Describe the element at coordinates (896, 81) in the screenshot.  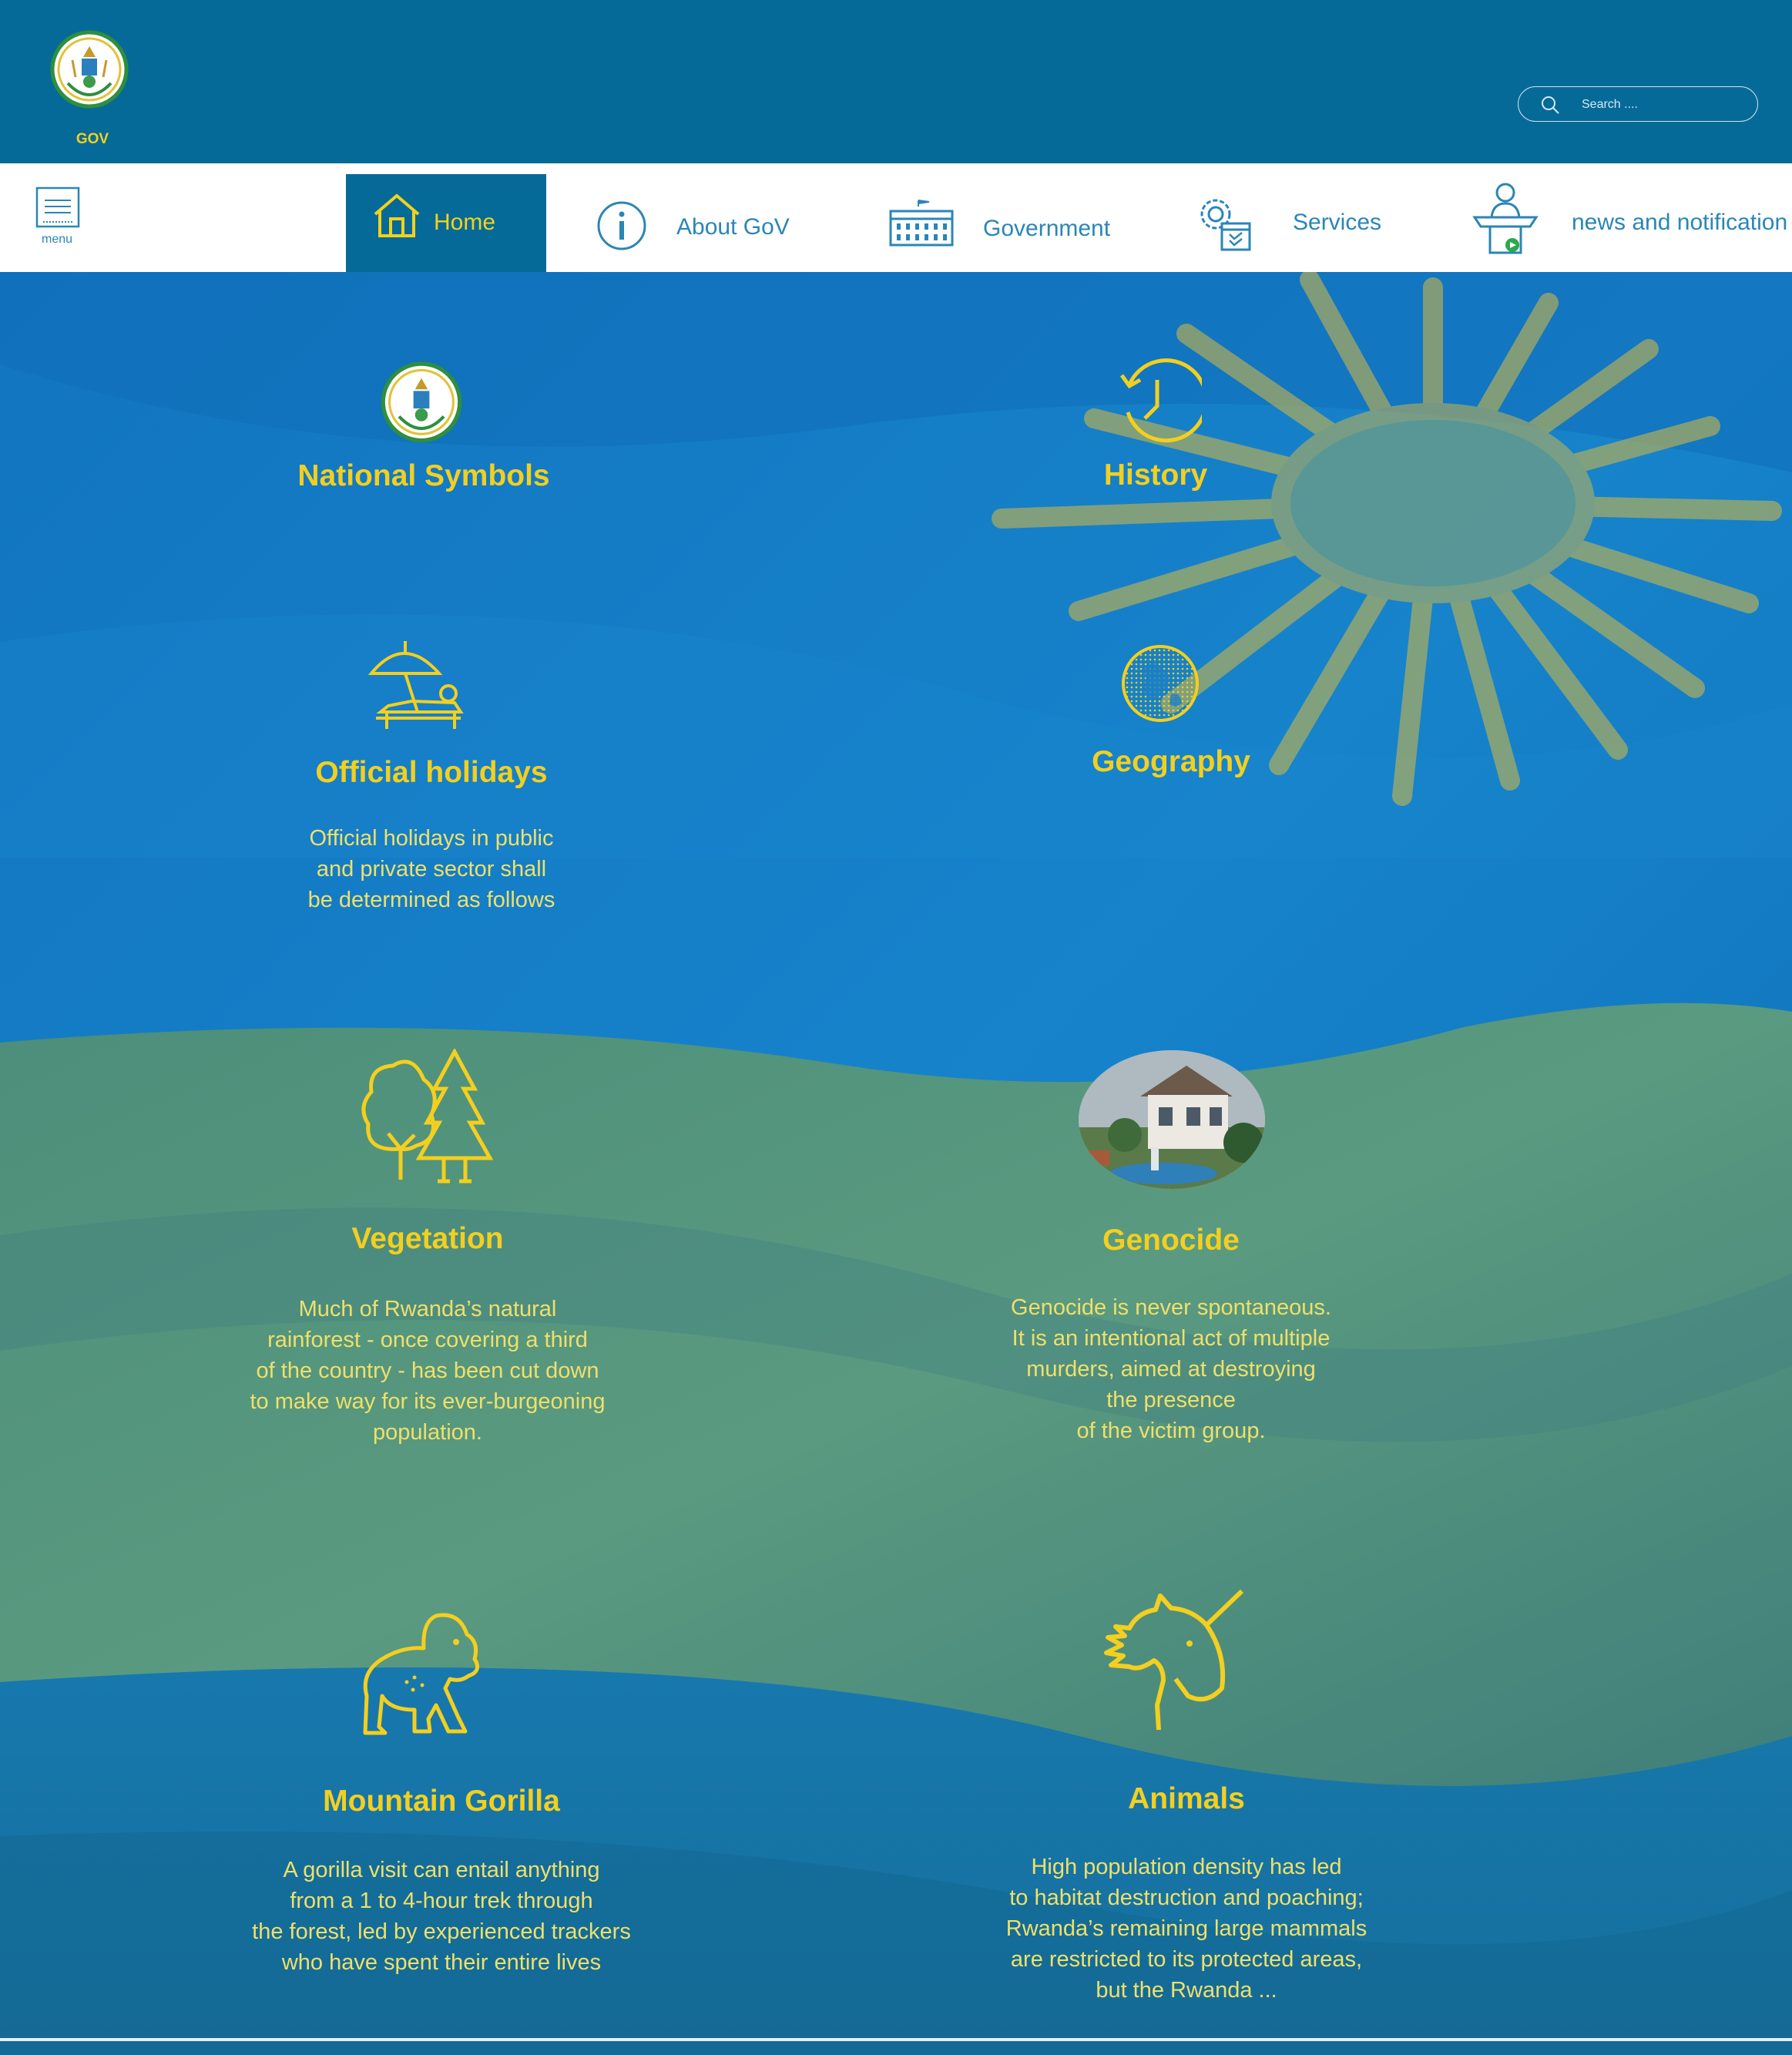
I see `top-header: GOV` at that location.